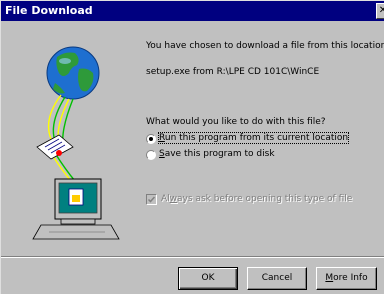 The height and width of the screenshot is (294, 384). I want to click on save-program-label: Save this program to disk, so click(217, 154).